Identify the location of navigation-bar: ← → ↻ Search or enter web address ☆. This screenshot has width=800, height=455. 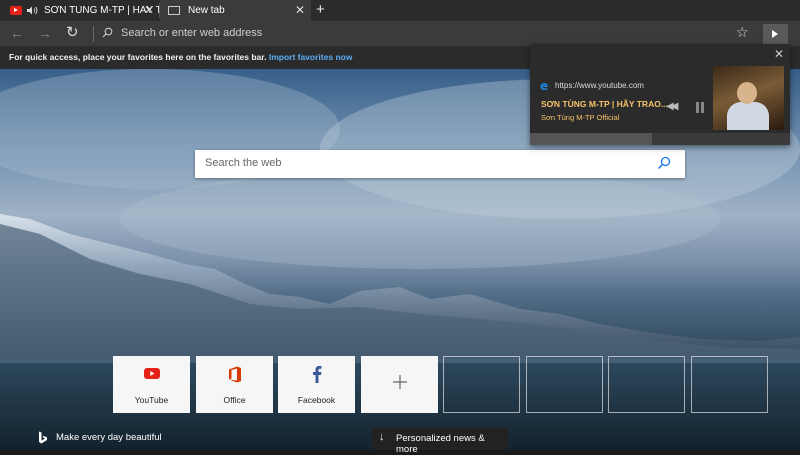
(400, 33).